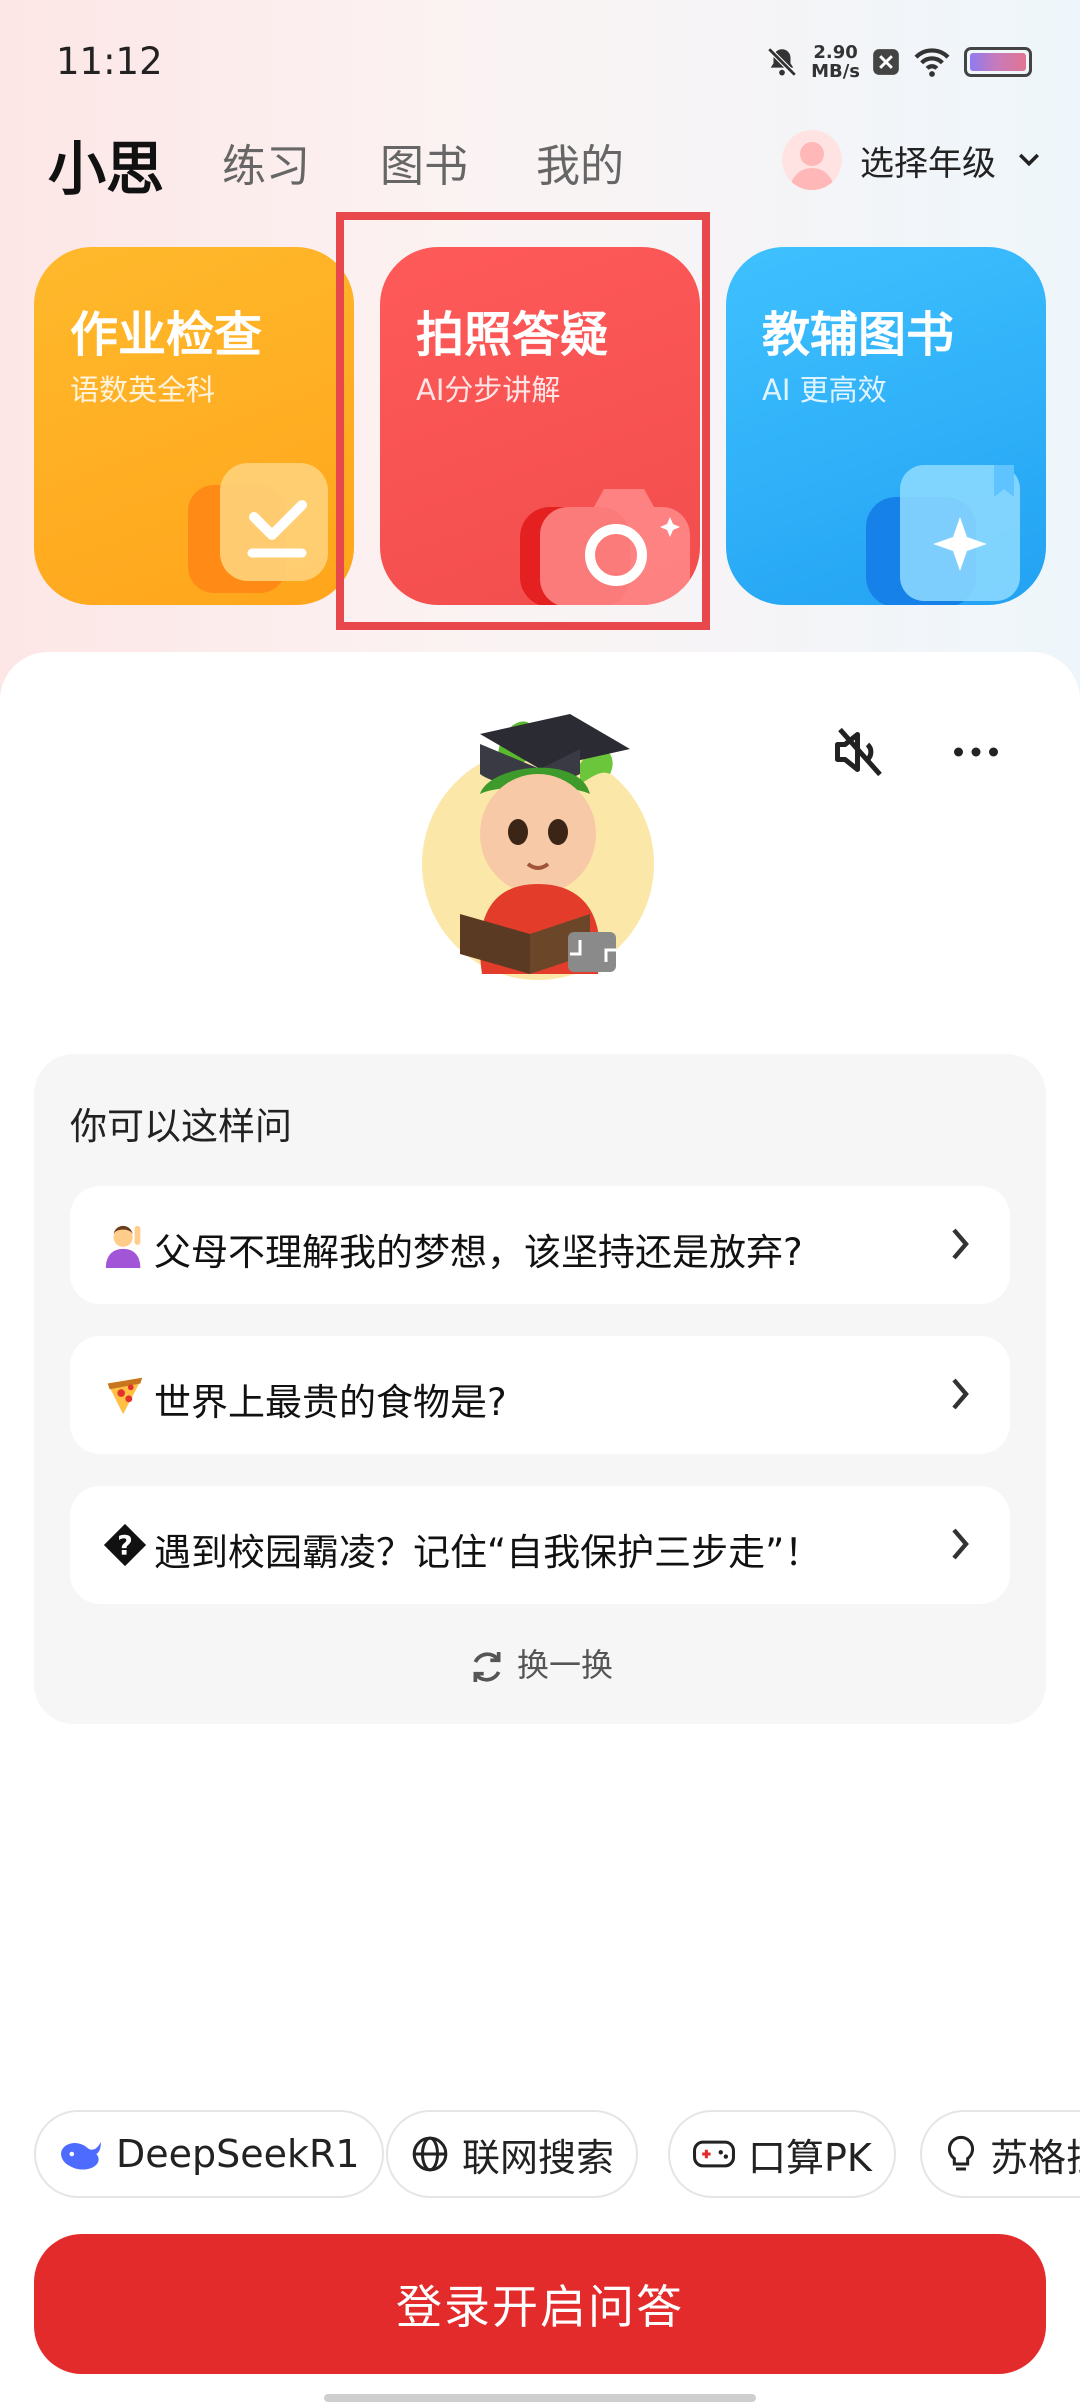 The image size is (1080, 2408). What do you see at coordinates (538, 2157) in the screenshot?
I see `chip-label: 联网搜索` at bounding box center [538, 2157].